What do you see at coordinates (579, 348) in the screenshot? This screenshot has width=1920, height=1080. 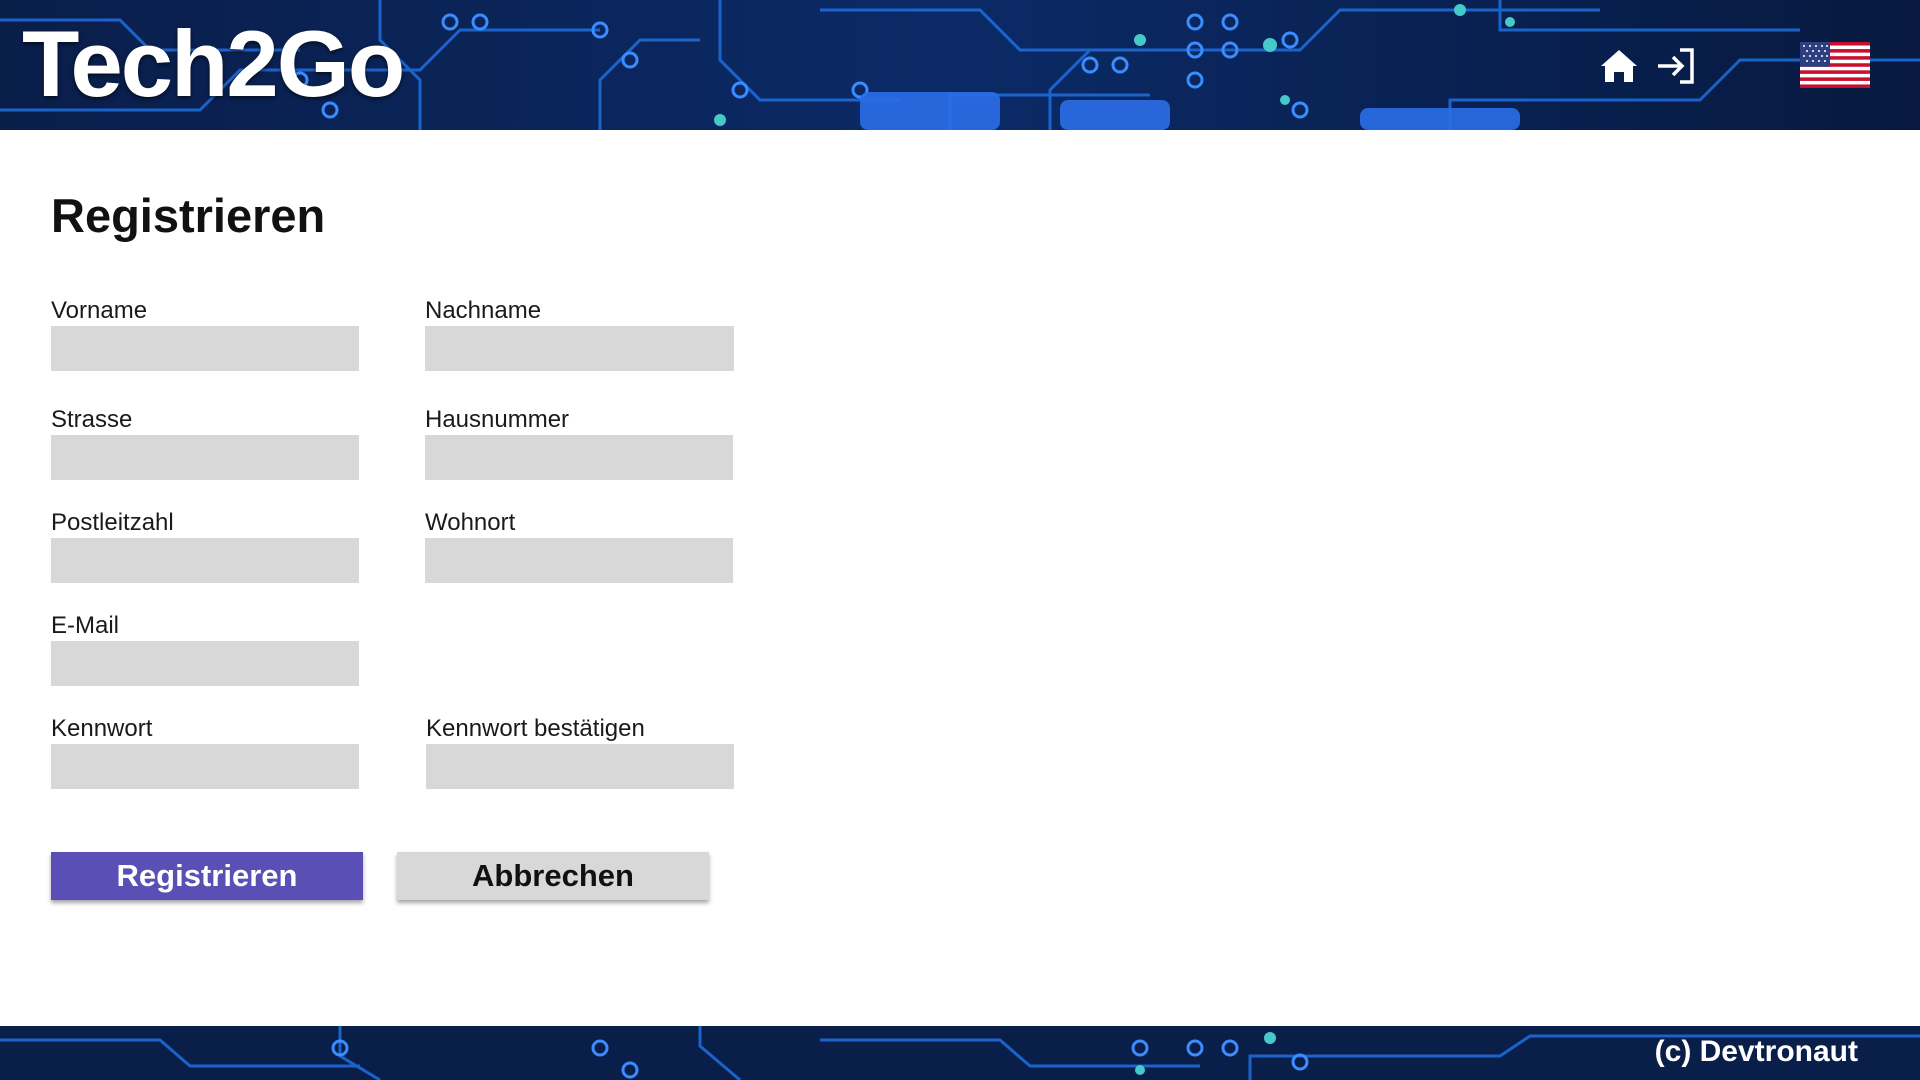 I see `last-name-input` at bounding box center [579, 348].